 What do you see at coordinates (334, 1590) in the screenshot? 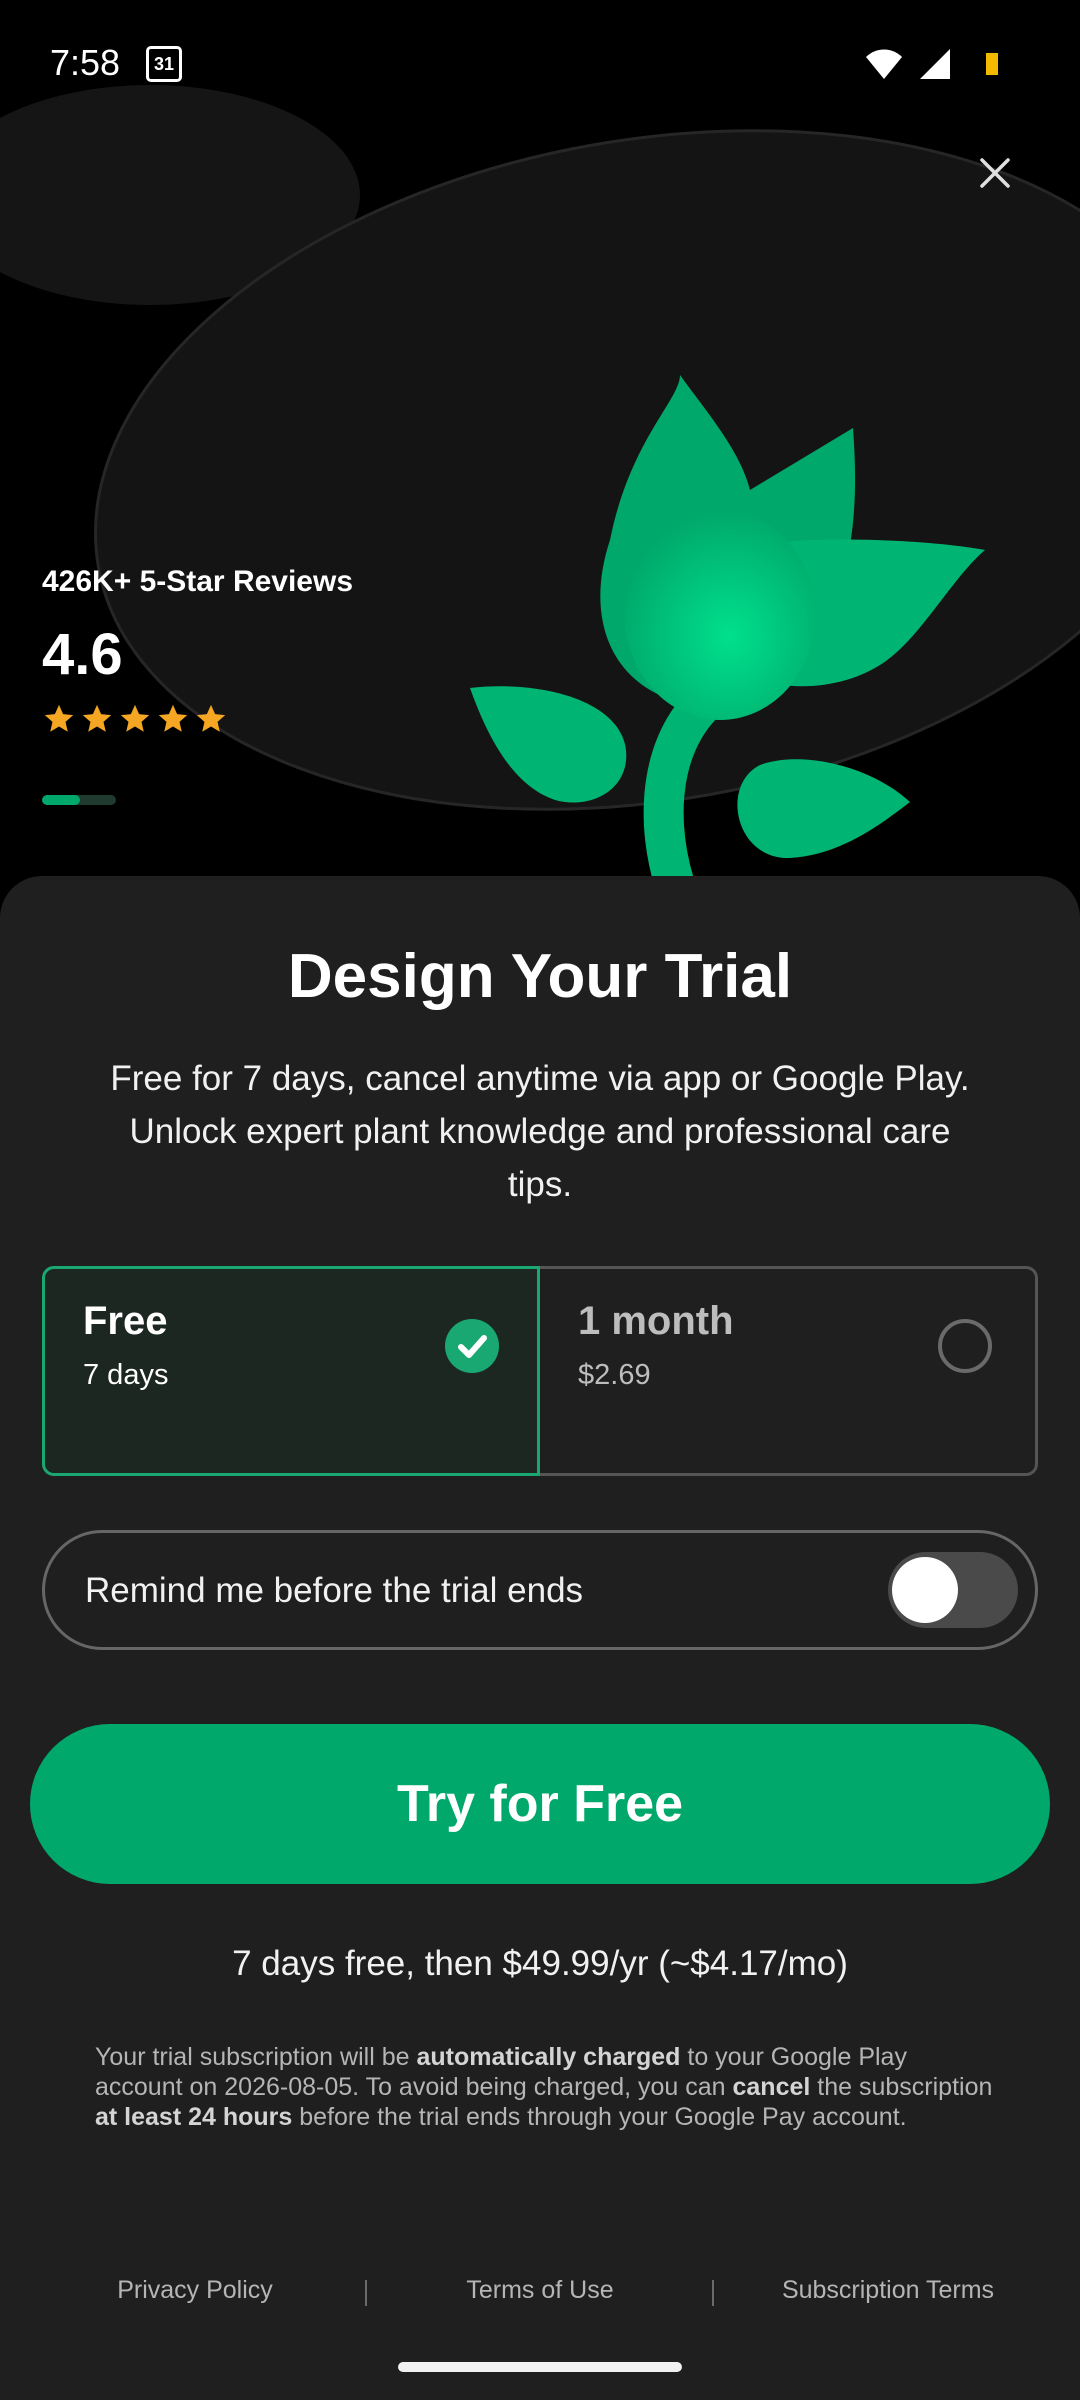
I see `reminder-label: Remind me before the trial ends` at bounding box center [334, 1590].